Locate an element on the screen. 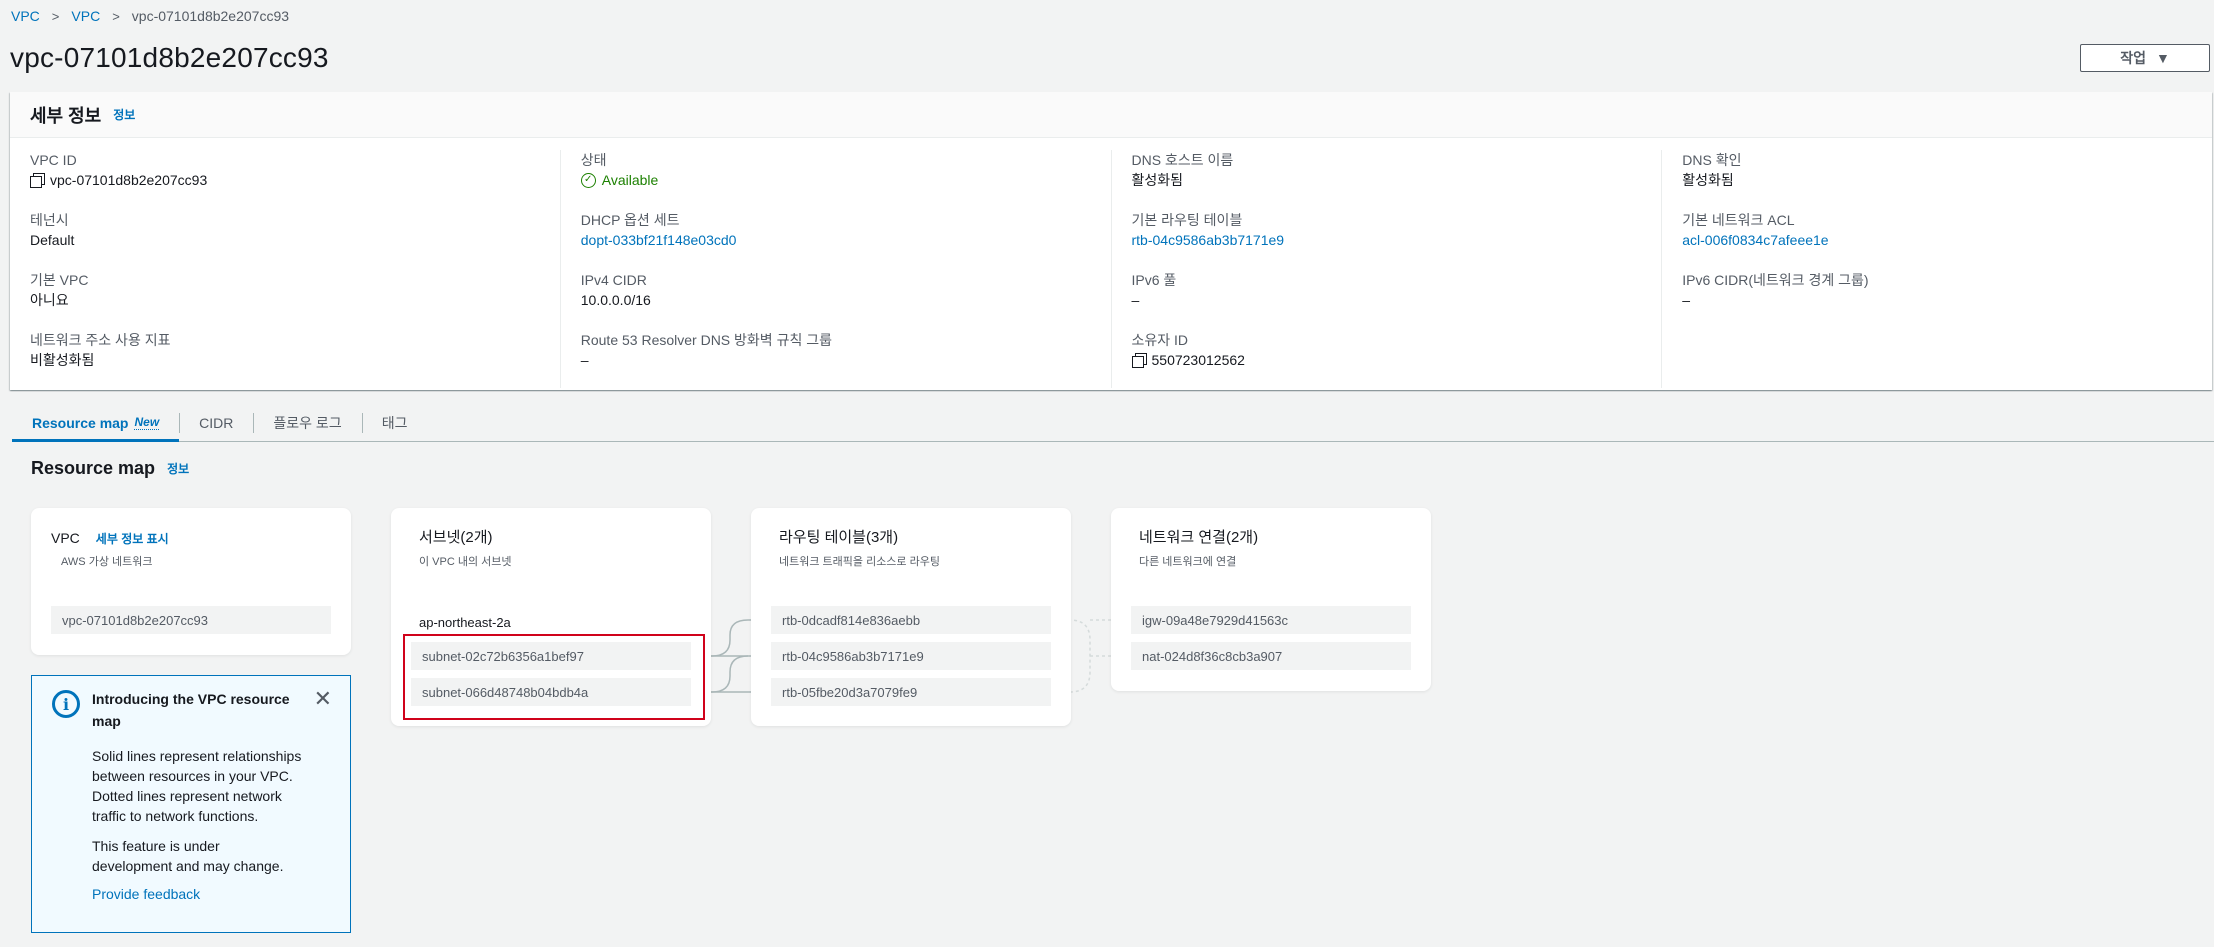  subnets-subtitle: 이 VPC 내의 서브넷 is located at coordinates (465, 562).